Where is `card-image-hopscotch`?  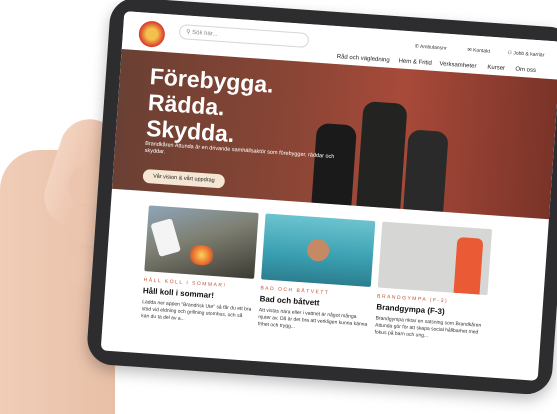
card-image-hopscotch is located at coordinates (435, 258).